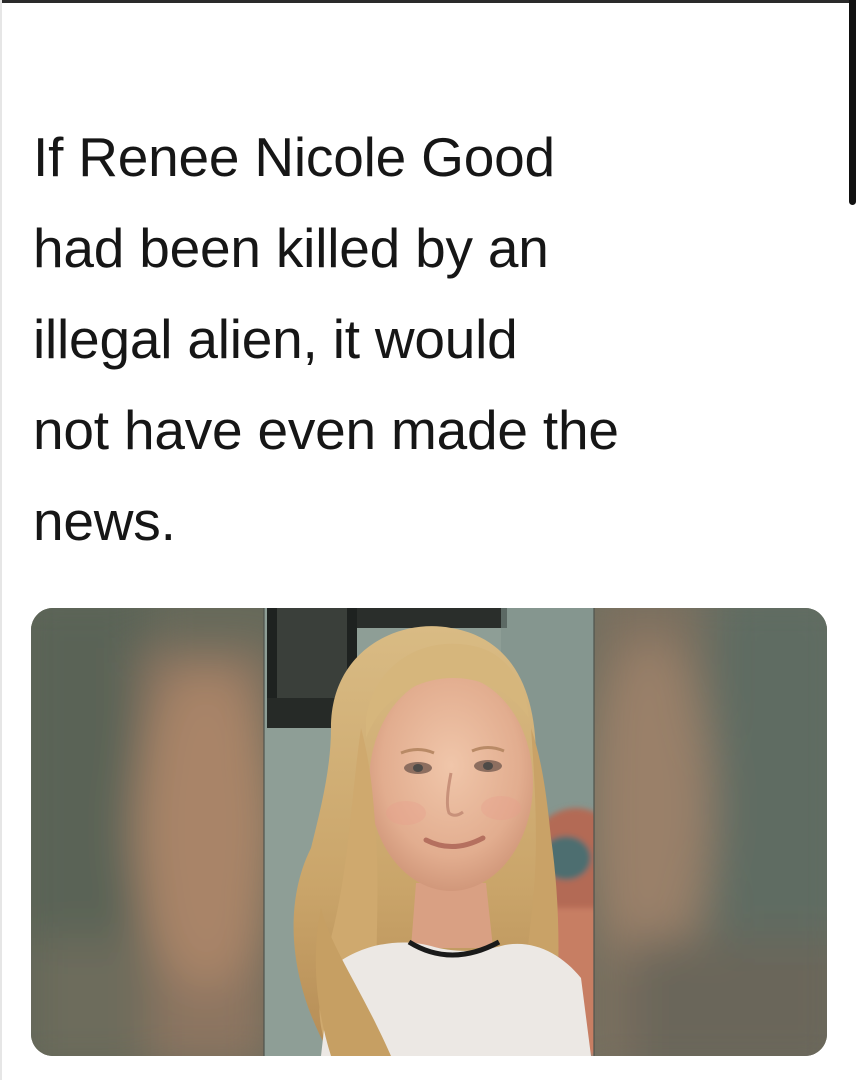 The height and width of the screenshot is (1080, 856). Describe the element at coordinates (709, 832) in the screenshot. I see `blurred-right-panel` at that location.